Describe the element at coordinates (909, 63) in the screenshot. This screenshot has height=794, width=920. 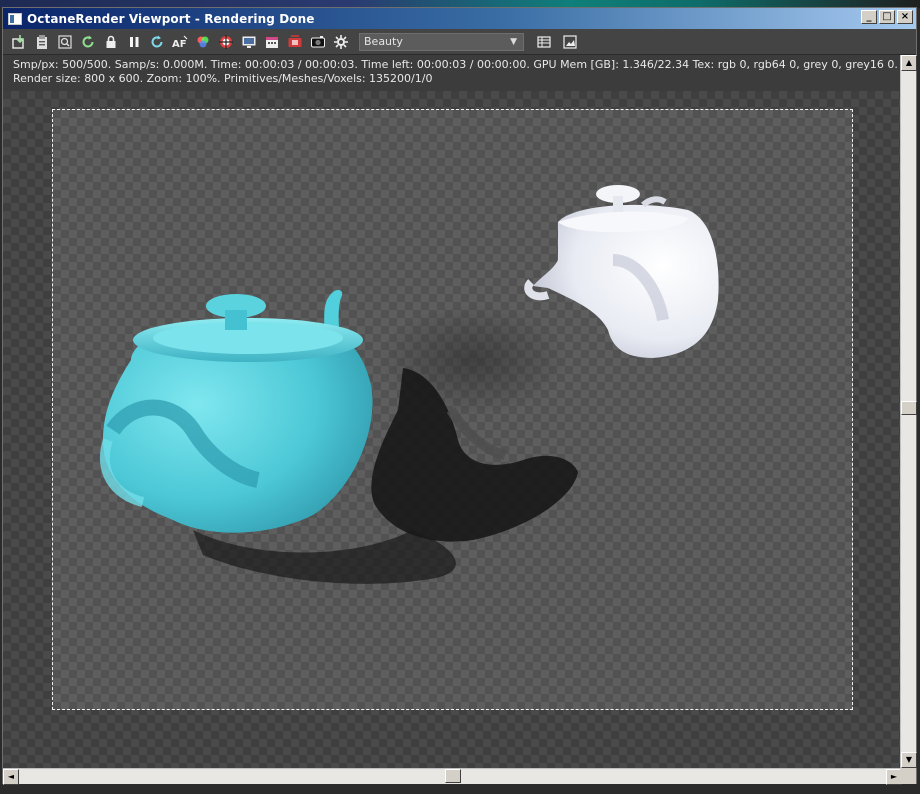
I see `scroll-up-button: ▲` at that location.